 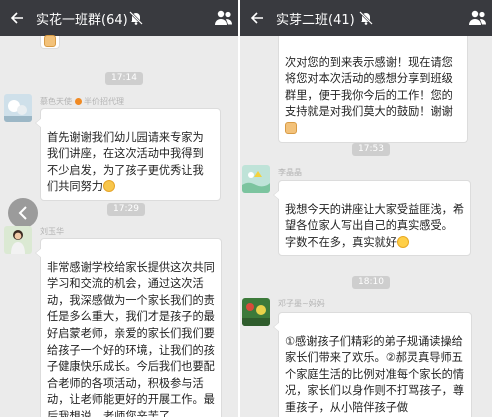 What do you see at coordinates (402, 241) in the screenshot?
I see `kiss-emoji-icon` at bounding box center [402, 241].